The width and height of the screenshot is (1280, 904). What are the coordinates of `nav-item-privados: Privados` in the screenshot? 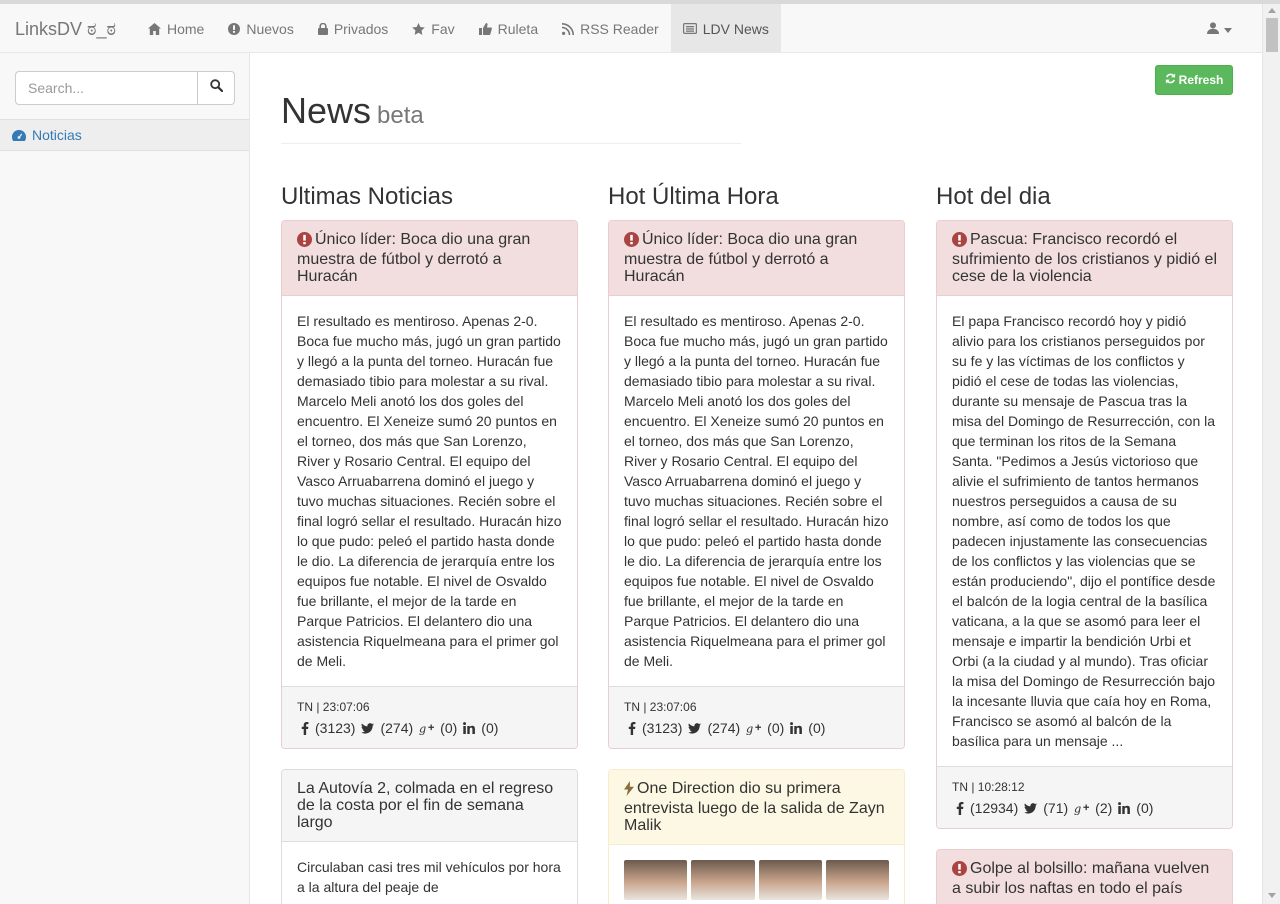 It's located at (353, 28).